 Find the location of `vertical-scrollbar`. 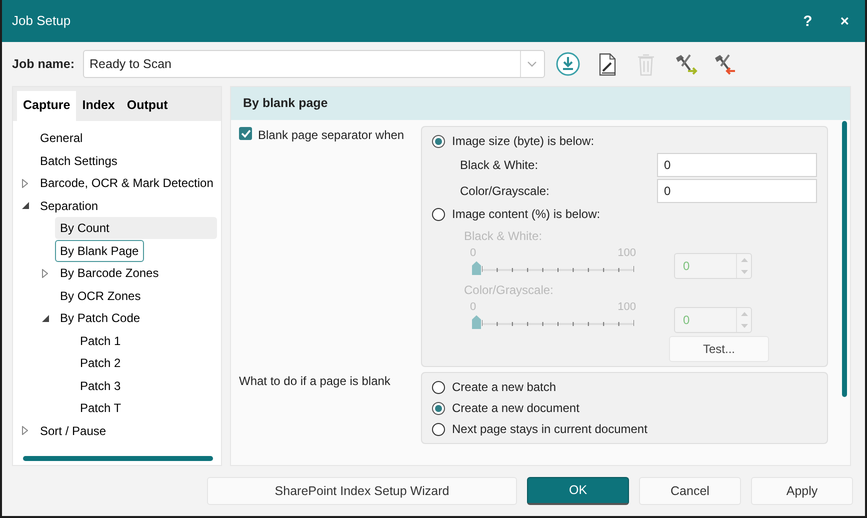

vertical-scrollbar is located at coordinates (844, 259).